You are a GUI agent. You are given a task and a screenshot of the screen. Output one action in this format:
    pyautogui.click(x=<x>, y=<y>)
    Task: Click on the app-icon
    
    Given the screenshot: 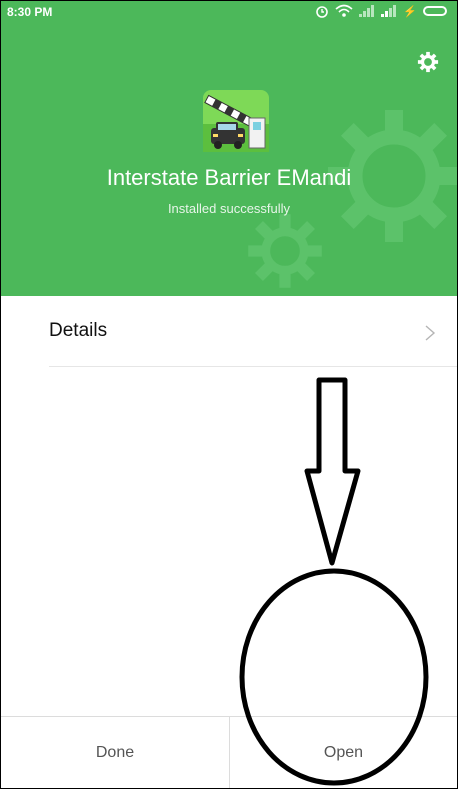 What is the action you would take?
    pyautogui.click(x=236, y=121)
    